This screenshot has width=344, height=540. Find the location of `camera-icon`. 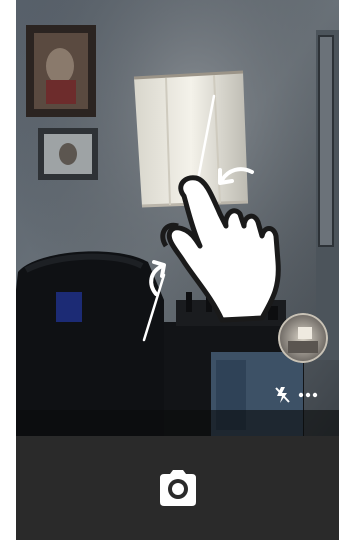

camera-icon is located at coordinates (178, 488).